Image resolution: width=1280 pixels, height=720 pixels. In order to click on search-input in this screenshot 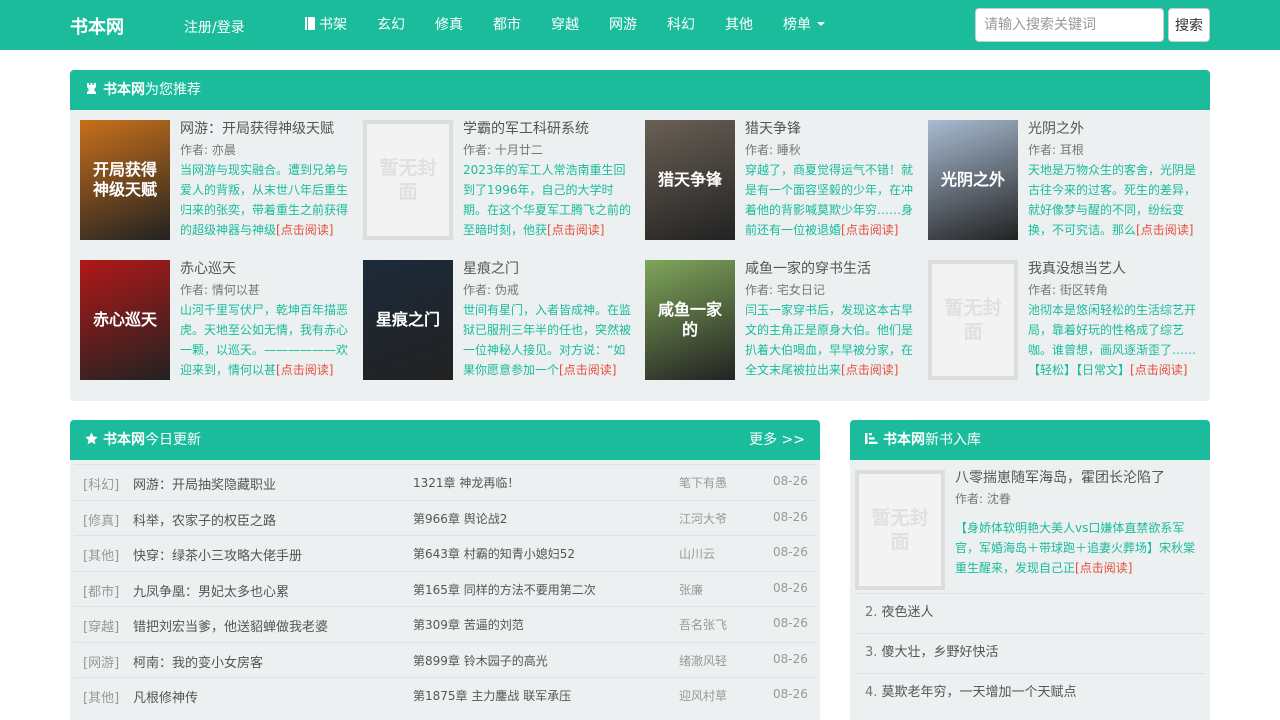, I will do `click(1069, 25)`.